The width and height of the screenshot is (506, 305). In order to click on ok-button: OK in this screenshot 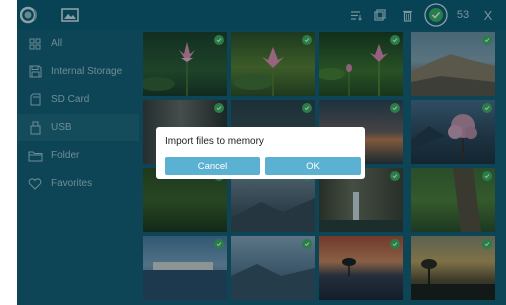, I will do `click(313, 166)`.